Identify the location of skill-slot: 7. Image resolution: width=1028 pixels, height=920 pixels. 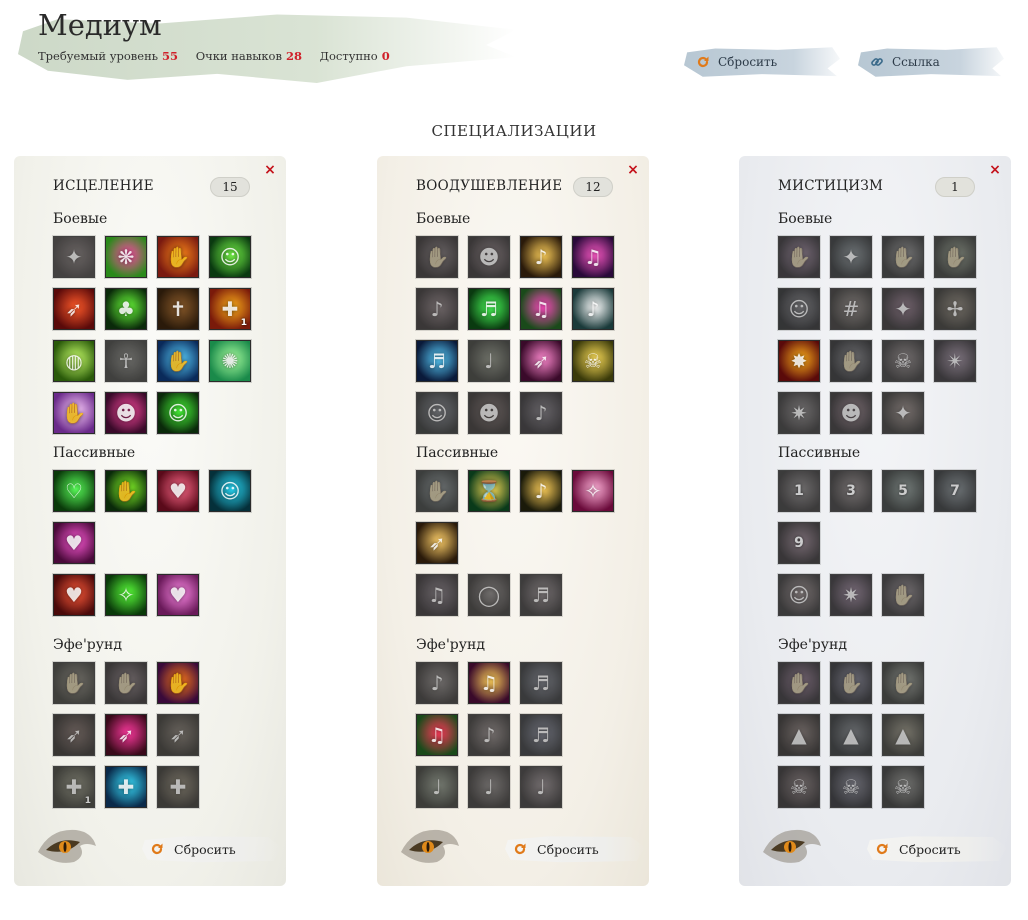
(955, 491).